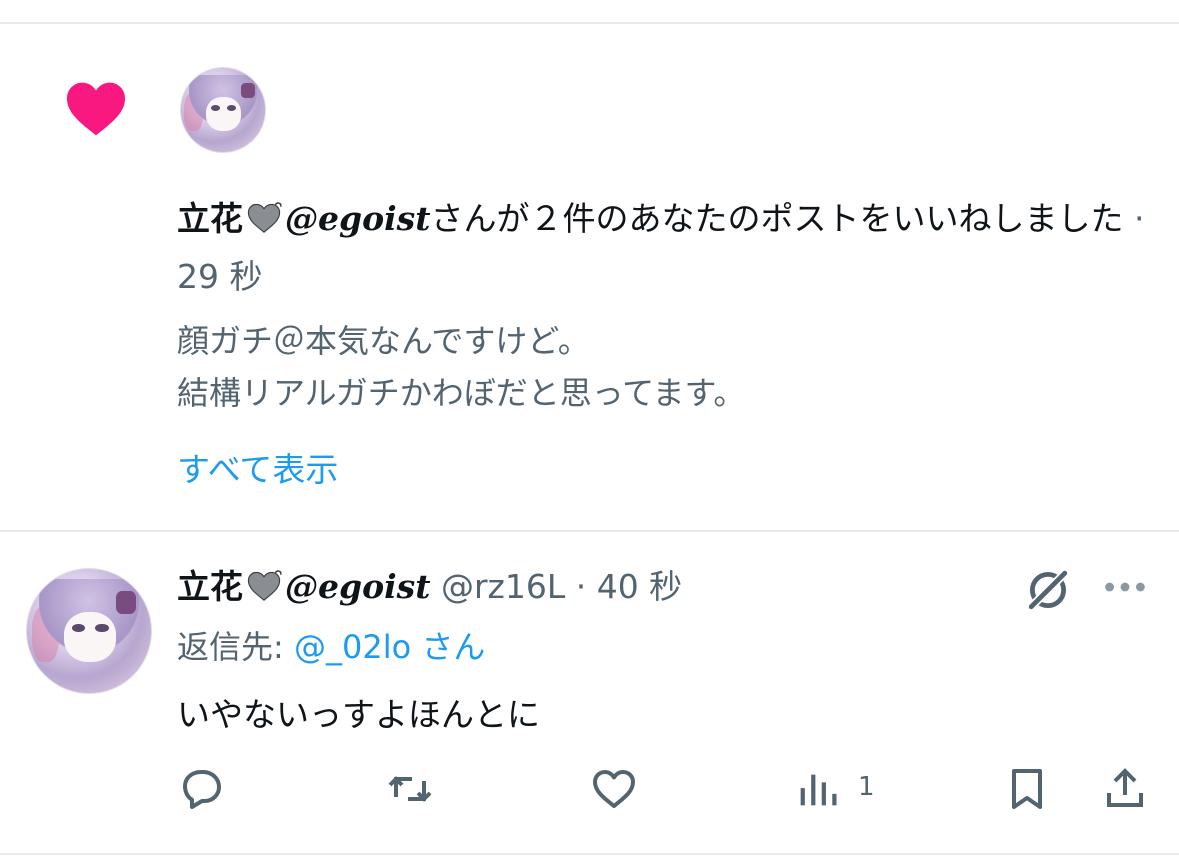 This screenshot has height=857, width=1179. What do you see at coordinates (614, 789) in the screenshot?
I see `like-icon` at bounding box center [614, 789].